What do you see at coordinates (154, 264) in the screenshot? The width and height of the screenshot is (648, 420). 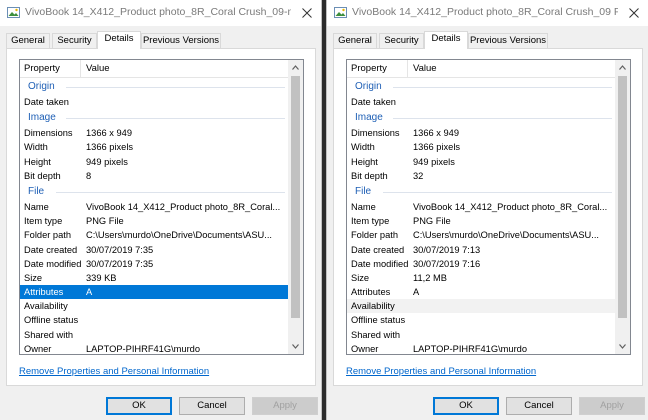 I see `row-date-modified: Date modified 30/07/2019 7:35` at bounding box center [154, 264].